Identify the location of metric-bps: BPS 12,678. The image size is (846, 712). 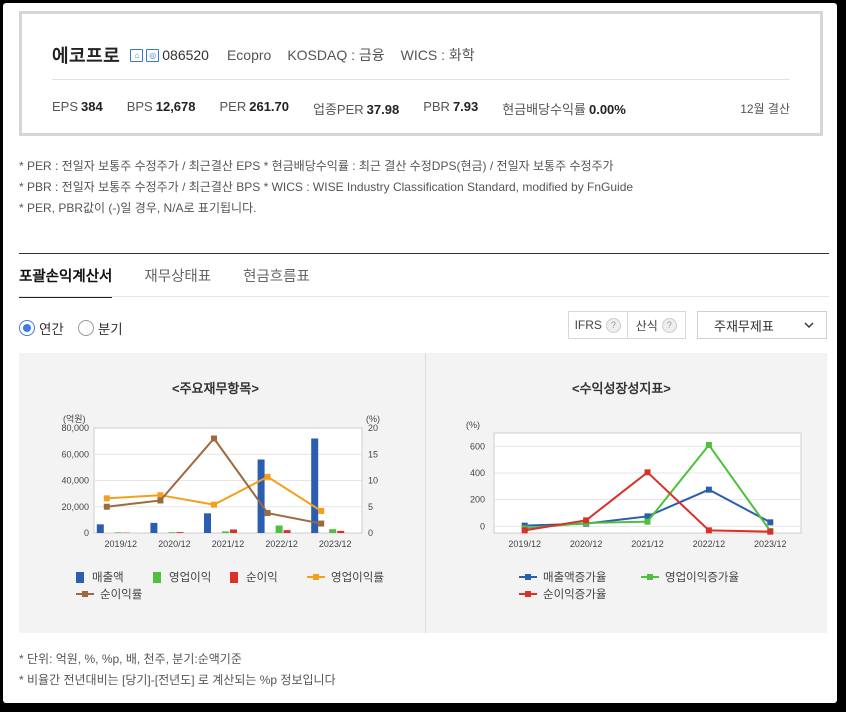
(161, 106).